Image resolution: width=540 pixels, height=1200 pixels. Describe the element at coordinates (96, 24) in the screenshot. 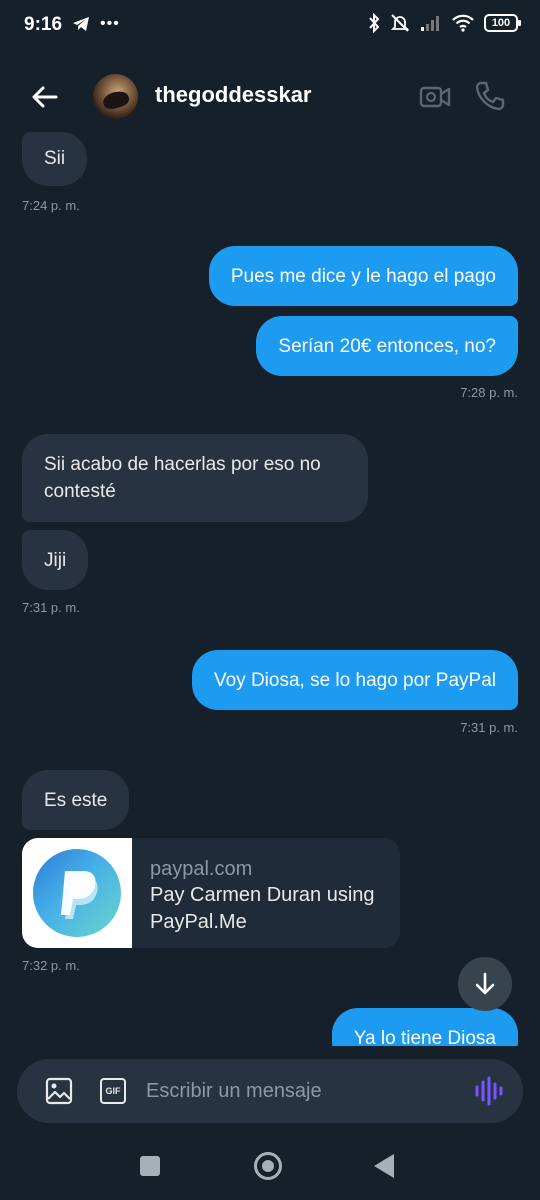

I see `status-left-icons: •••` at that location.